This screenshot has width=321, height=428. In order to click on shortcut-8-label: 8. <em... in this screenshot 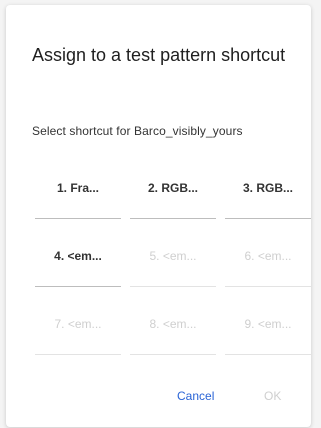, I will do `click(173, 323)`.